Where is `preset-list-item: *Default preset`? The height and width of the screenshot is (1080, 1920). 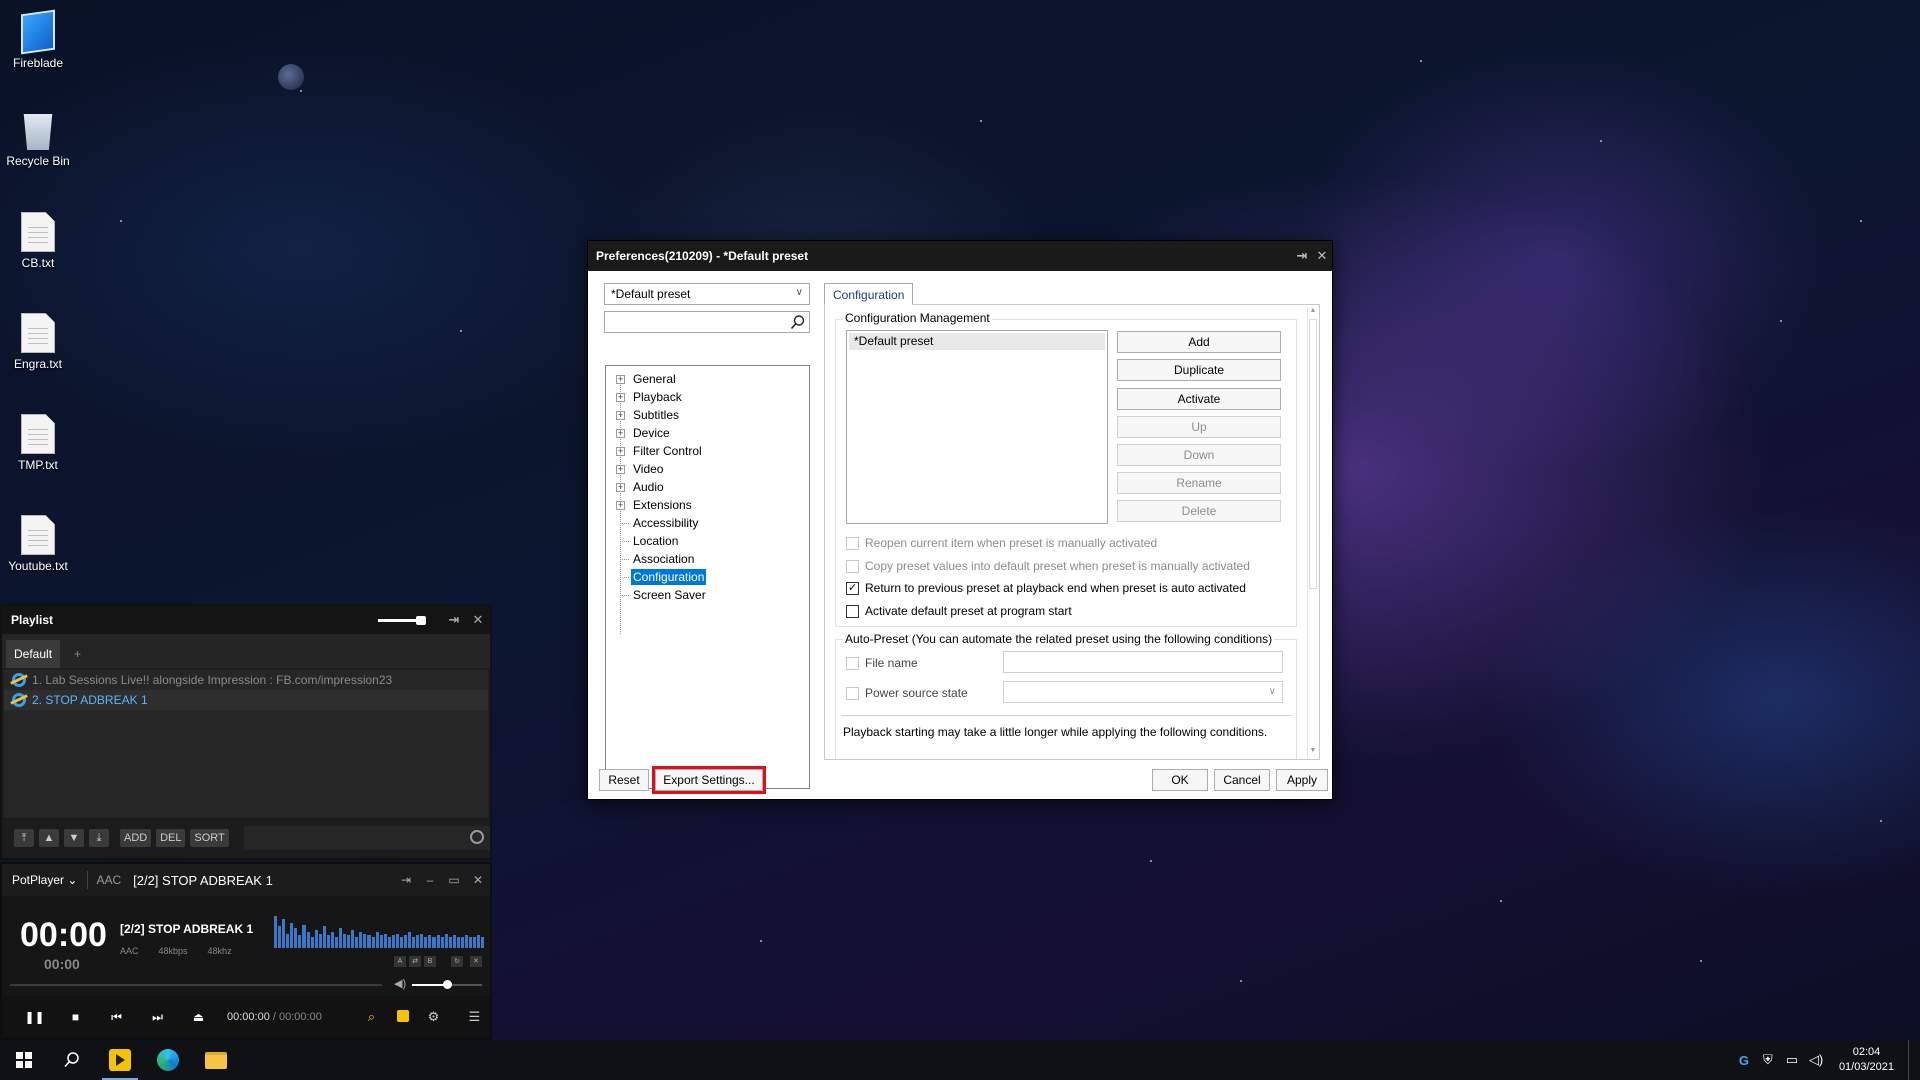
preset-list-item: *Default preset is located at coordinates (977, 341).